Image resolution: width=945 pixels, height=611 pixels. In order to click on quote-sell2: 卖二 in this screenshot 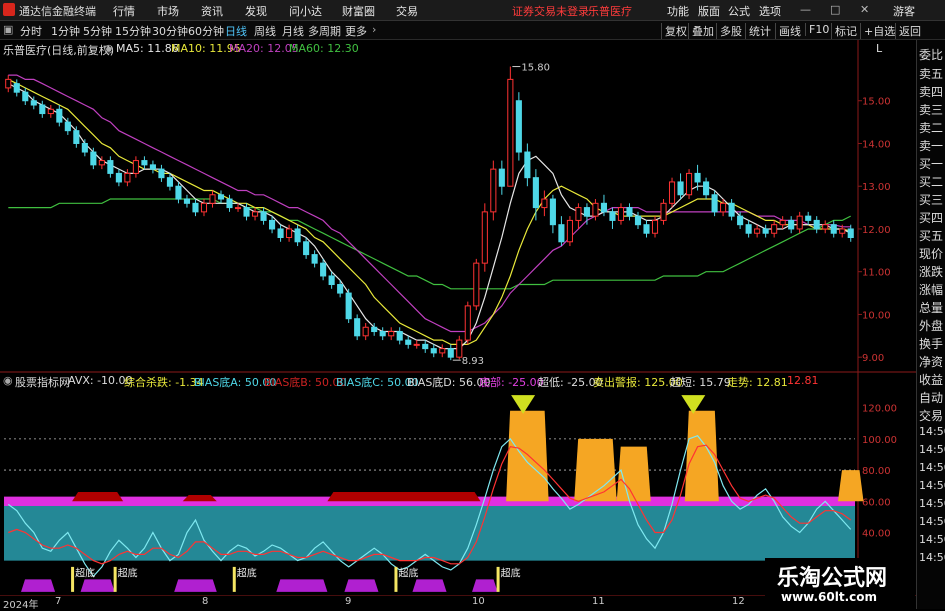, I will do `click(931, 128)`.